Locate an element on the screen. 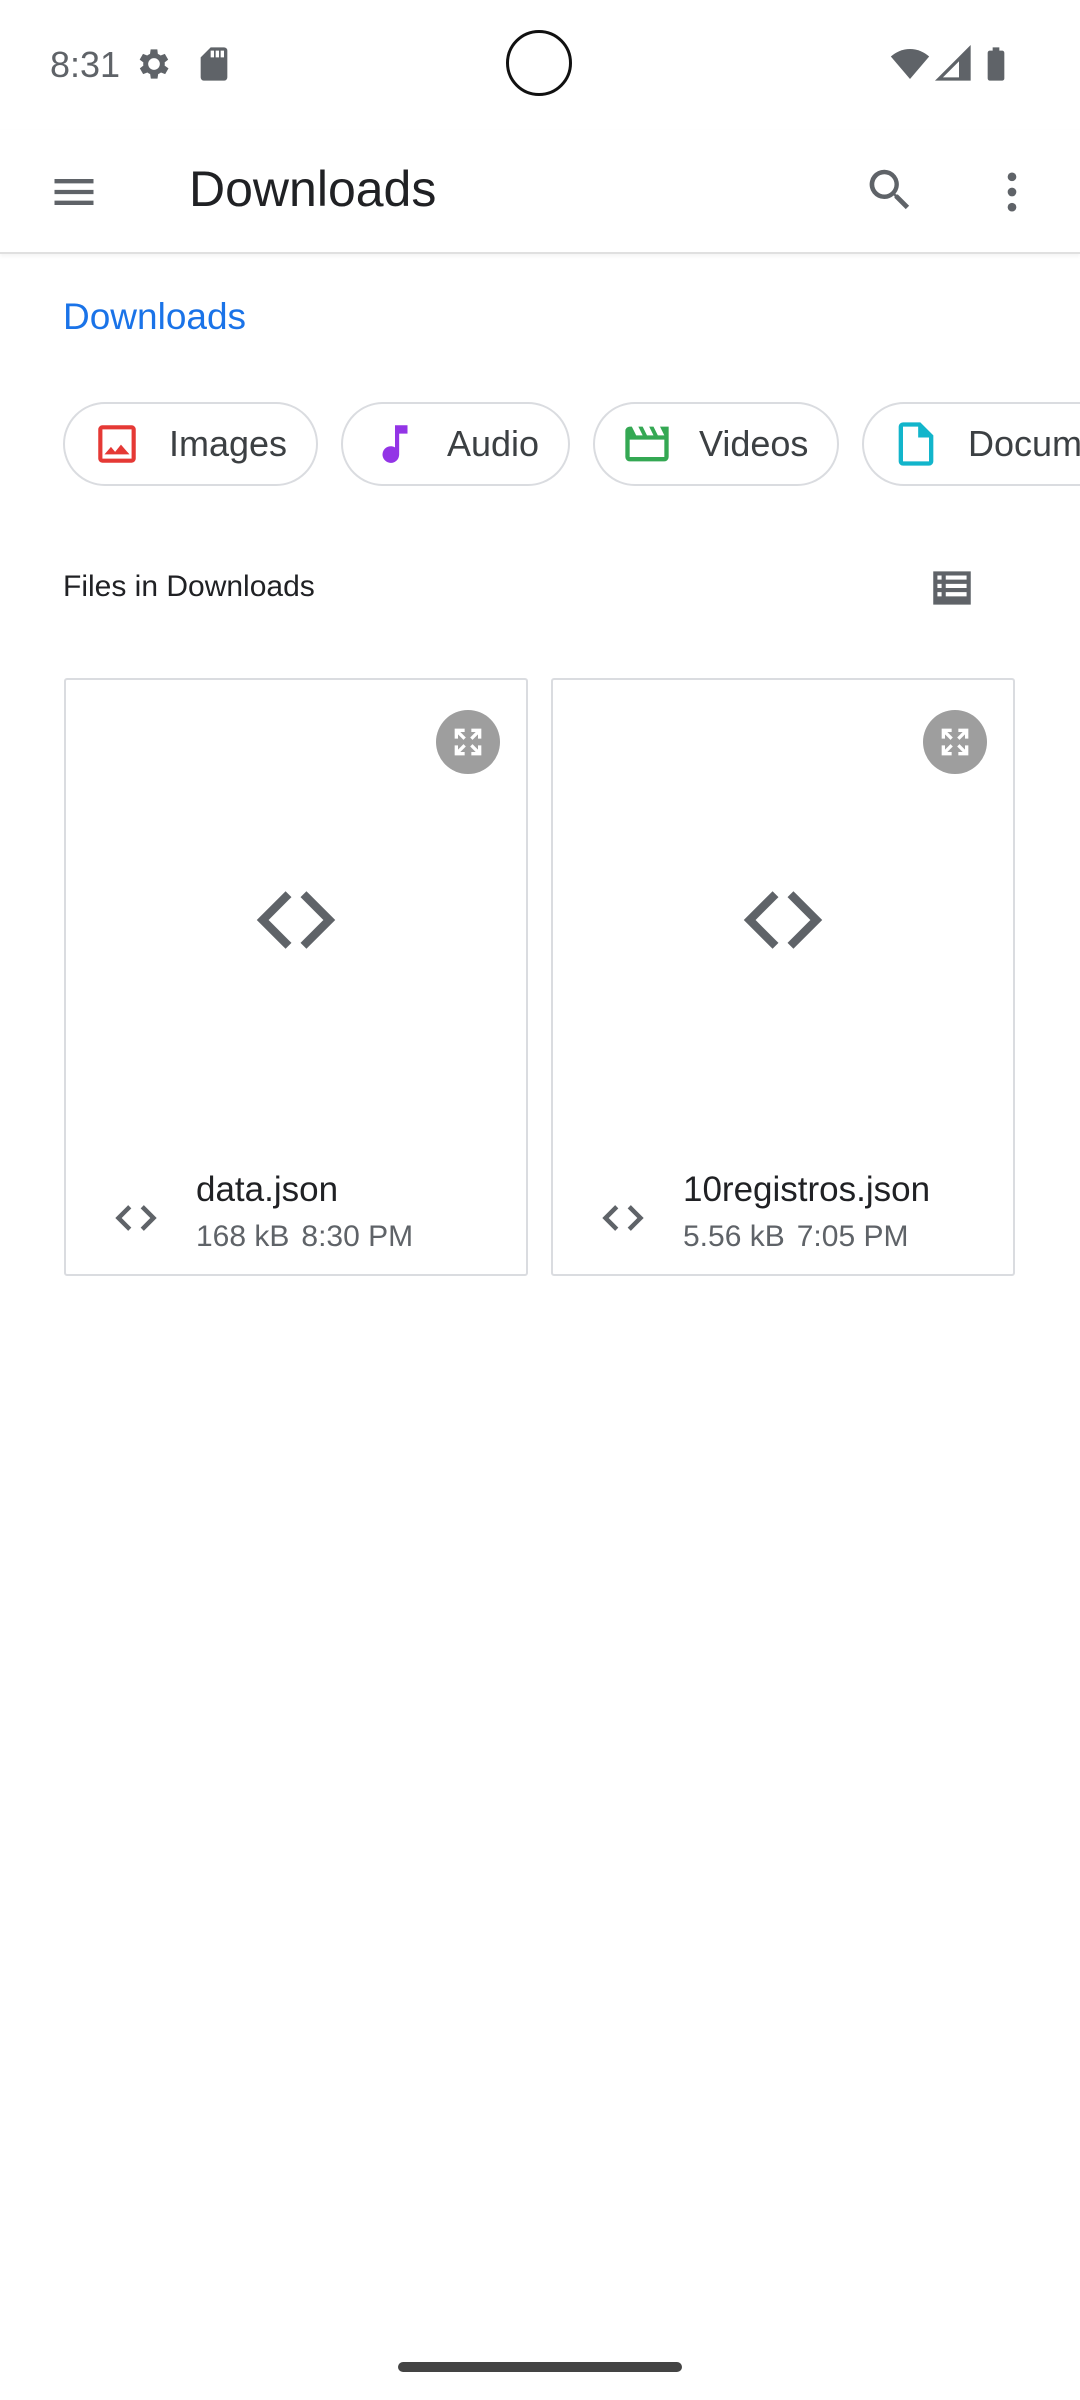 The width and height of the screenshot is (1080, 2400). filter-chips: Images Audio Videos Docum is located at coordinates (571, 445).